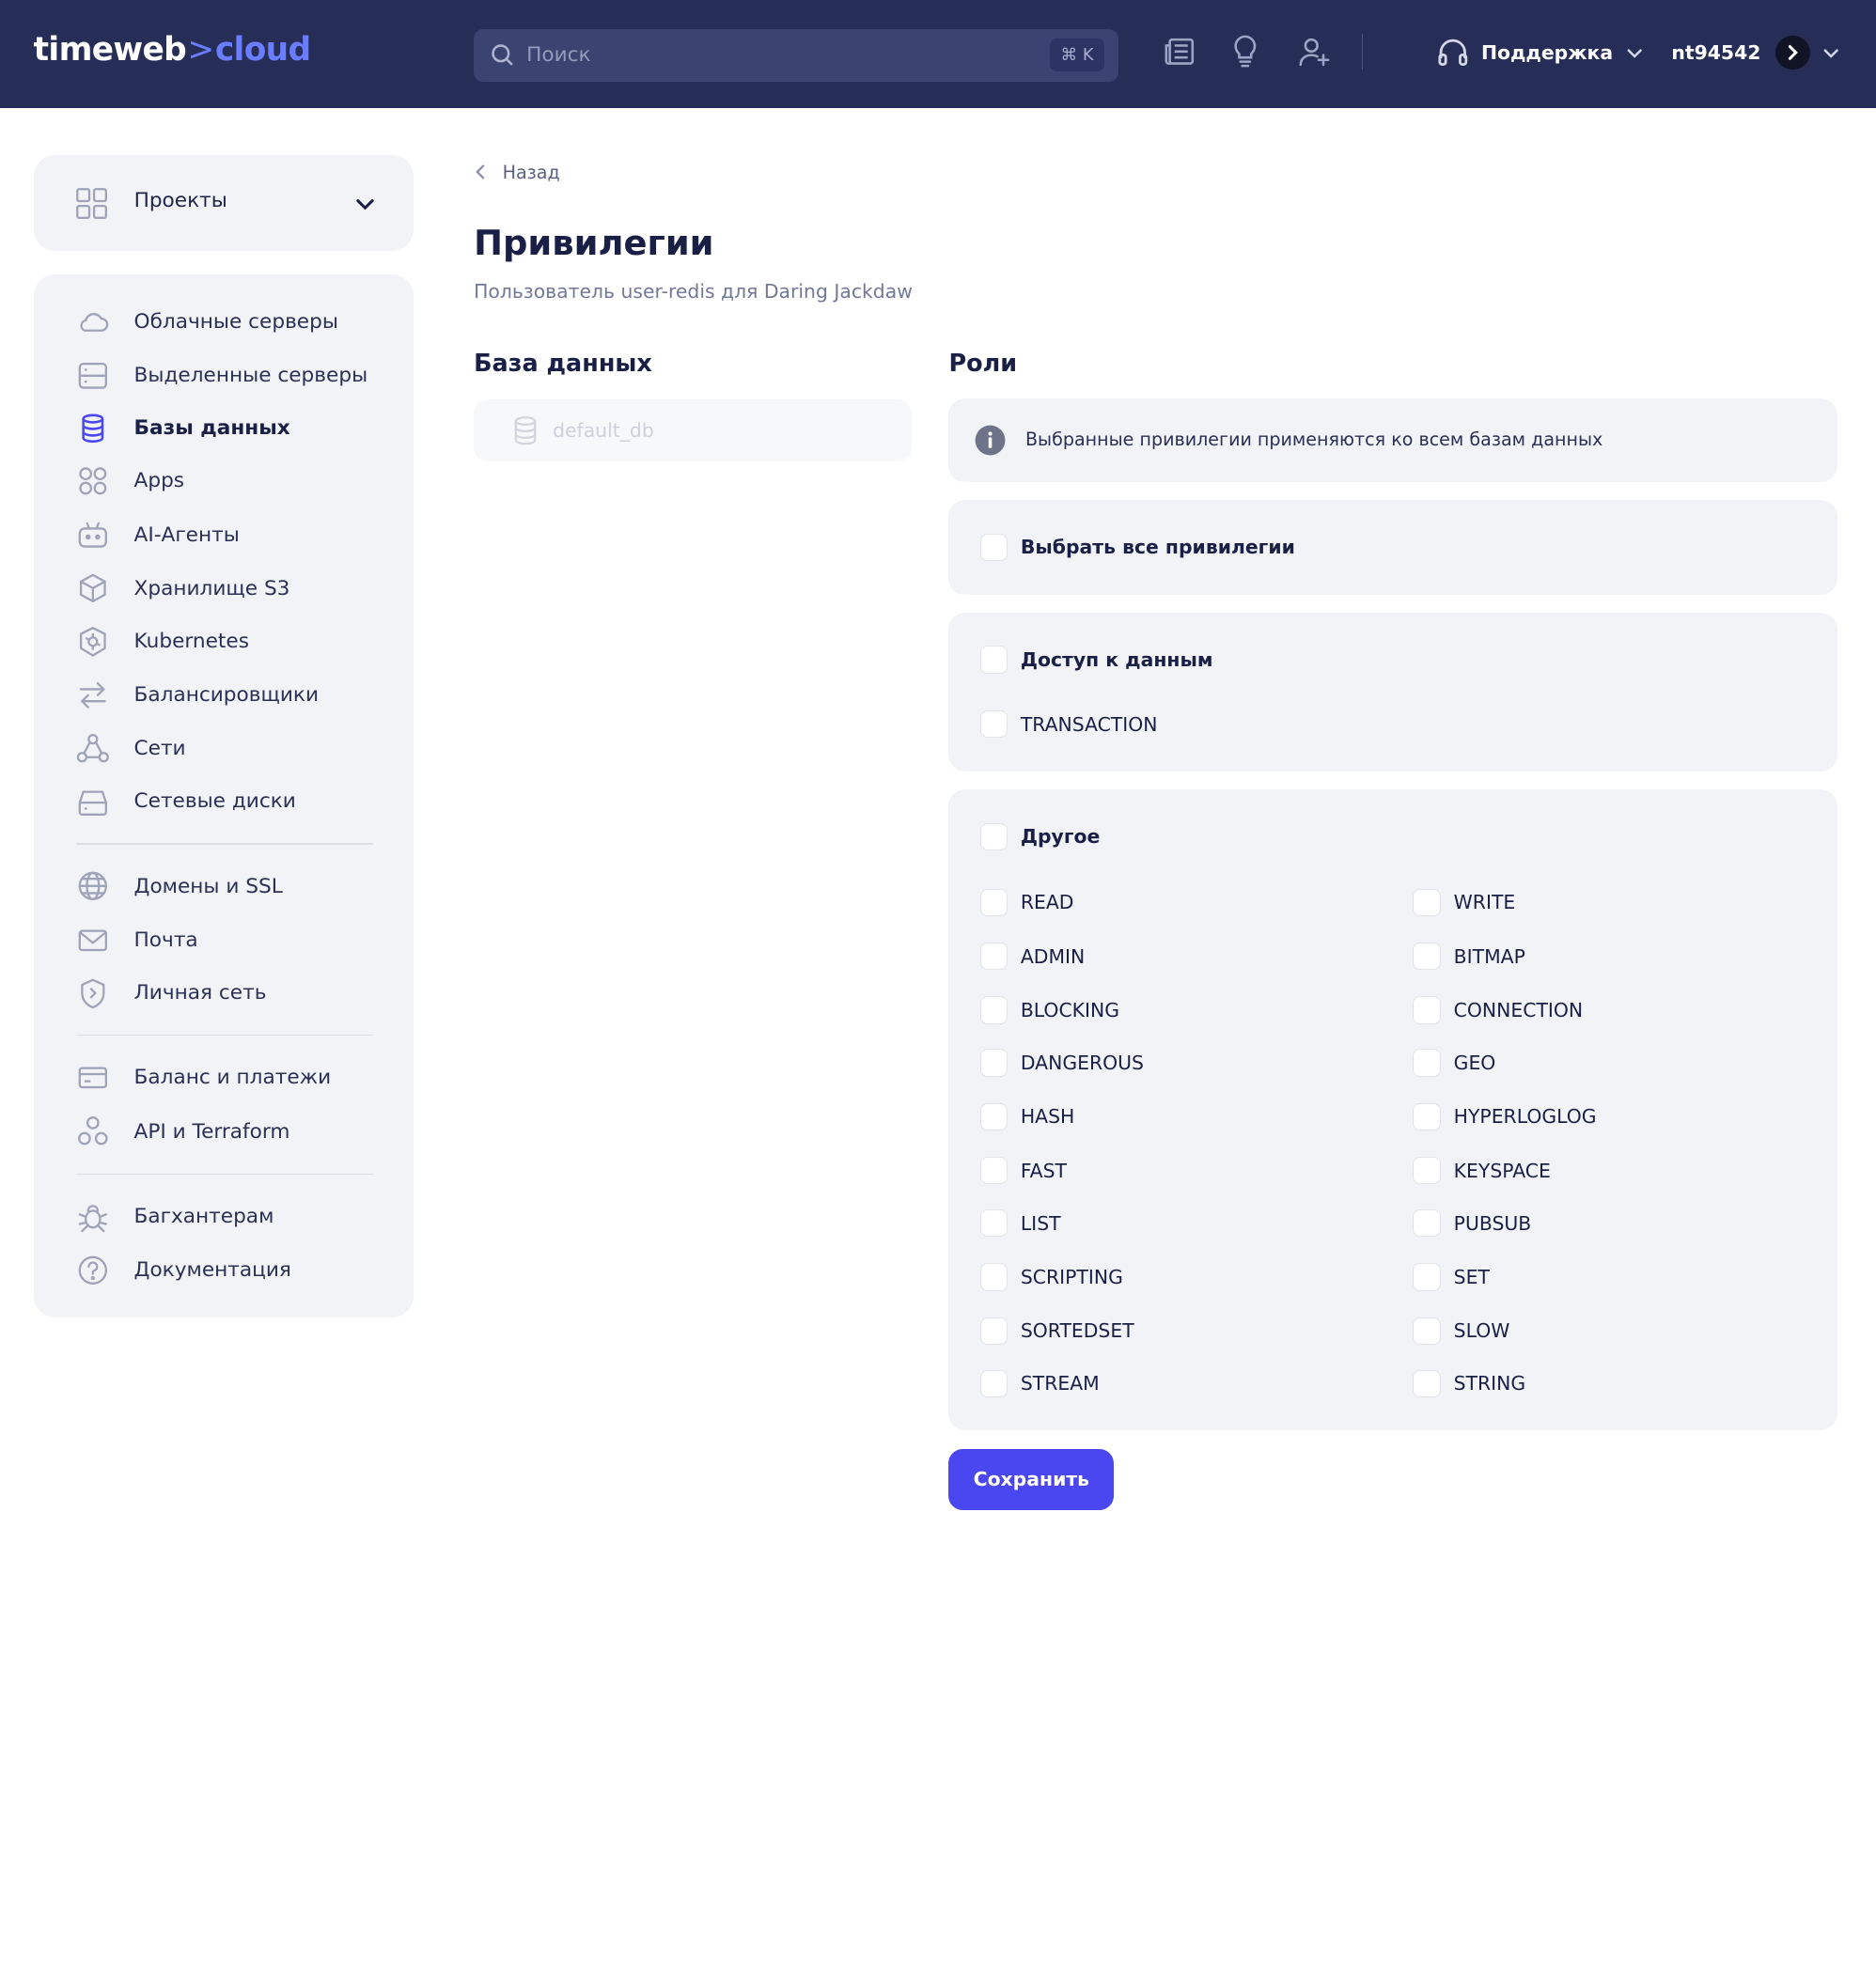  What do you see at coordinates (197, 695) in the screenshot?
I see `sidebar-item-load-balancers: Балансировщики` at bounding box center [197, 695].